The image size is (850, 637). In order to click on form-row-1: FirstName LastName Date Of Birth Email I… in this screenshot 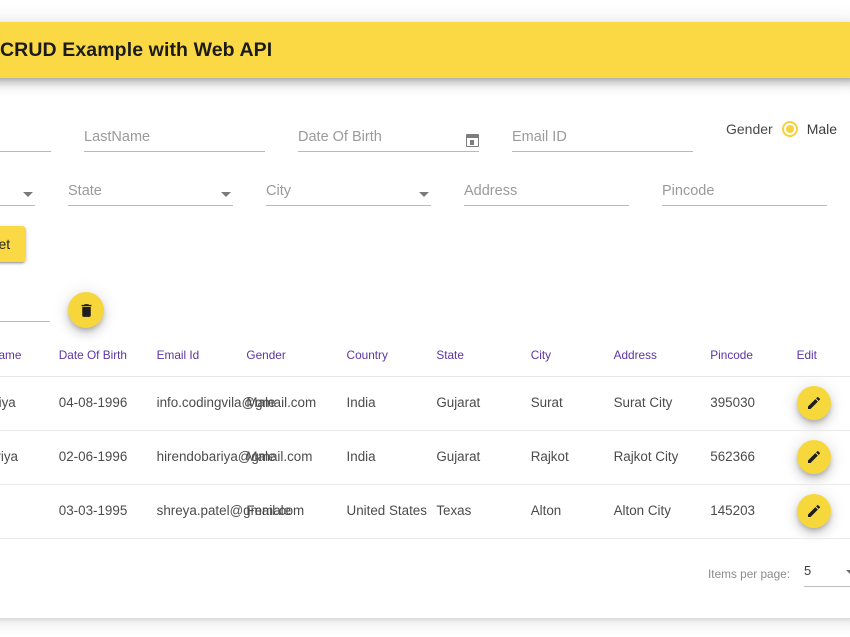, I will do `click(425, 135)`.